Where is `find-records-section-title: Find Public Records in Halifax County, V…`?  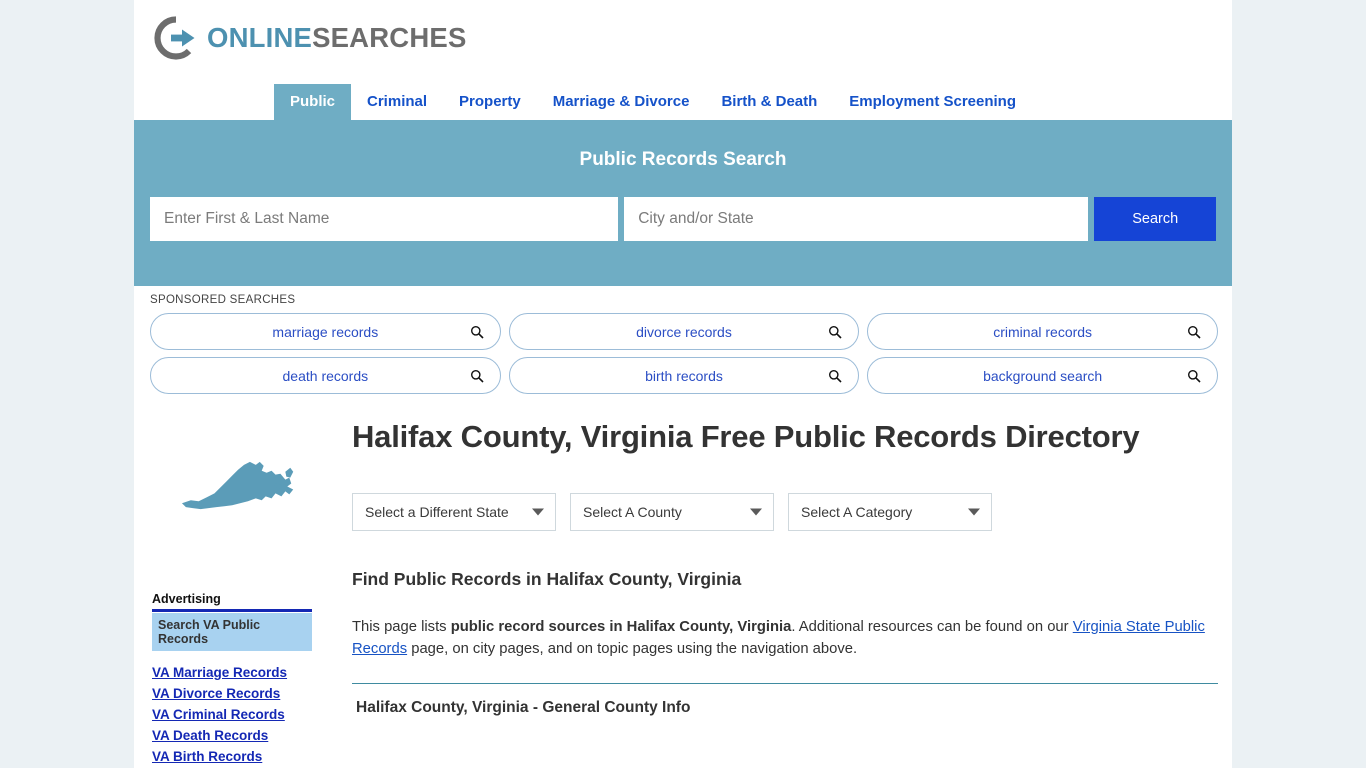
find-records-section-title: Find Public Records in Halifax County, V… is located at coordinates (547, 578).